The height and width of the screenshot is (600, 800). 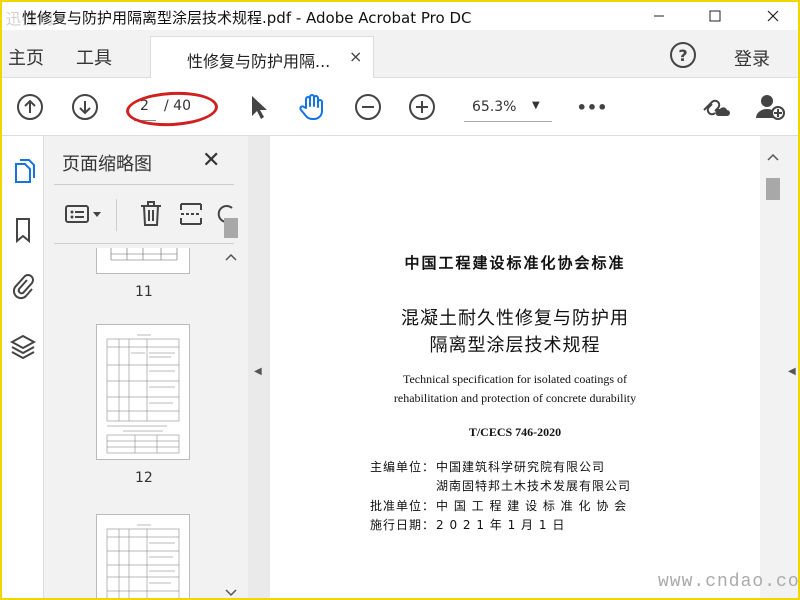 I want to click on share-link-button, so click(x=714, y=107).